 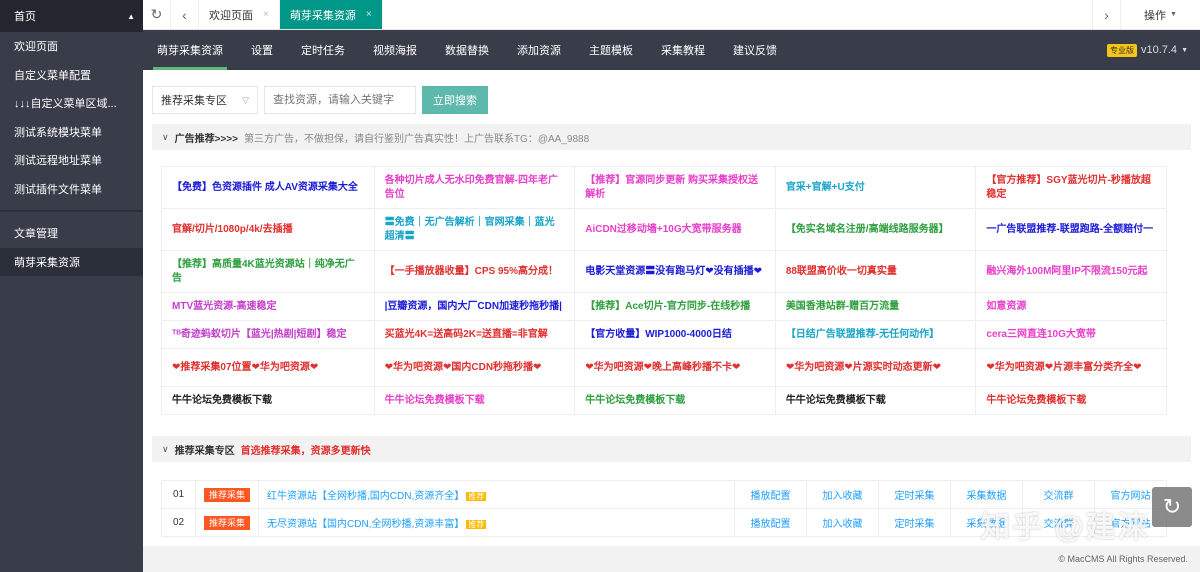 What do you see at coordinates (671, 449) in the screenshot?
I see `recommend-panel-header: ∨ 推荐采集专区 首选推荐采集，资源多更新快` at bounding box center [671, 449].